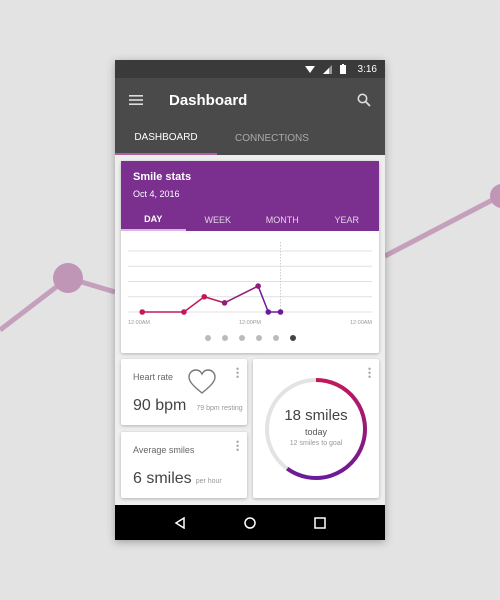  I want to click on heart-rate-card: Heart rate • • • 90 bpm 79 bpm resting, so click(184, 392).